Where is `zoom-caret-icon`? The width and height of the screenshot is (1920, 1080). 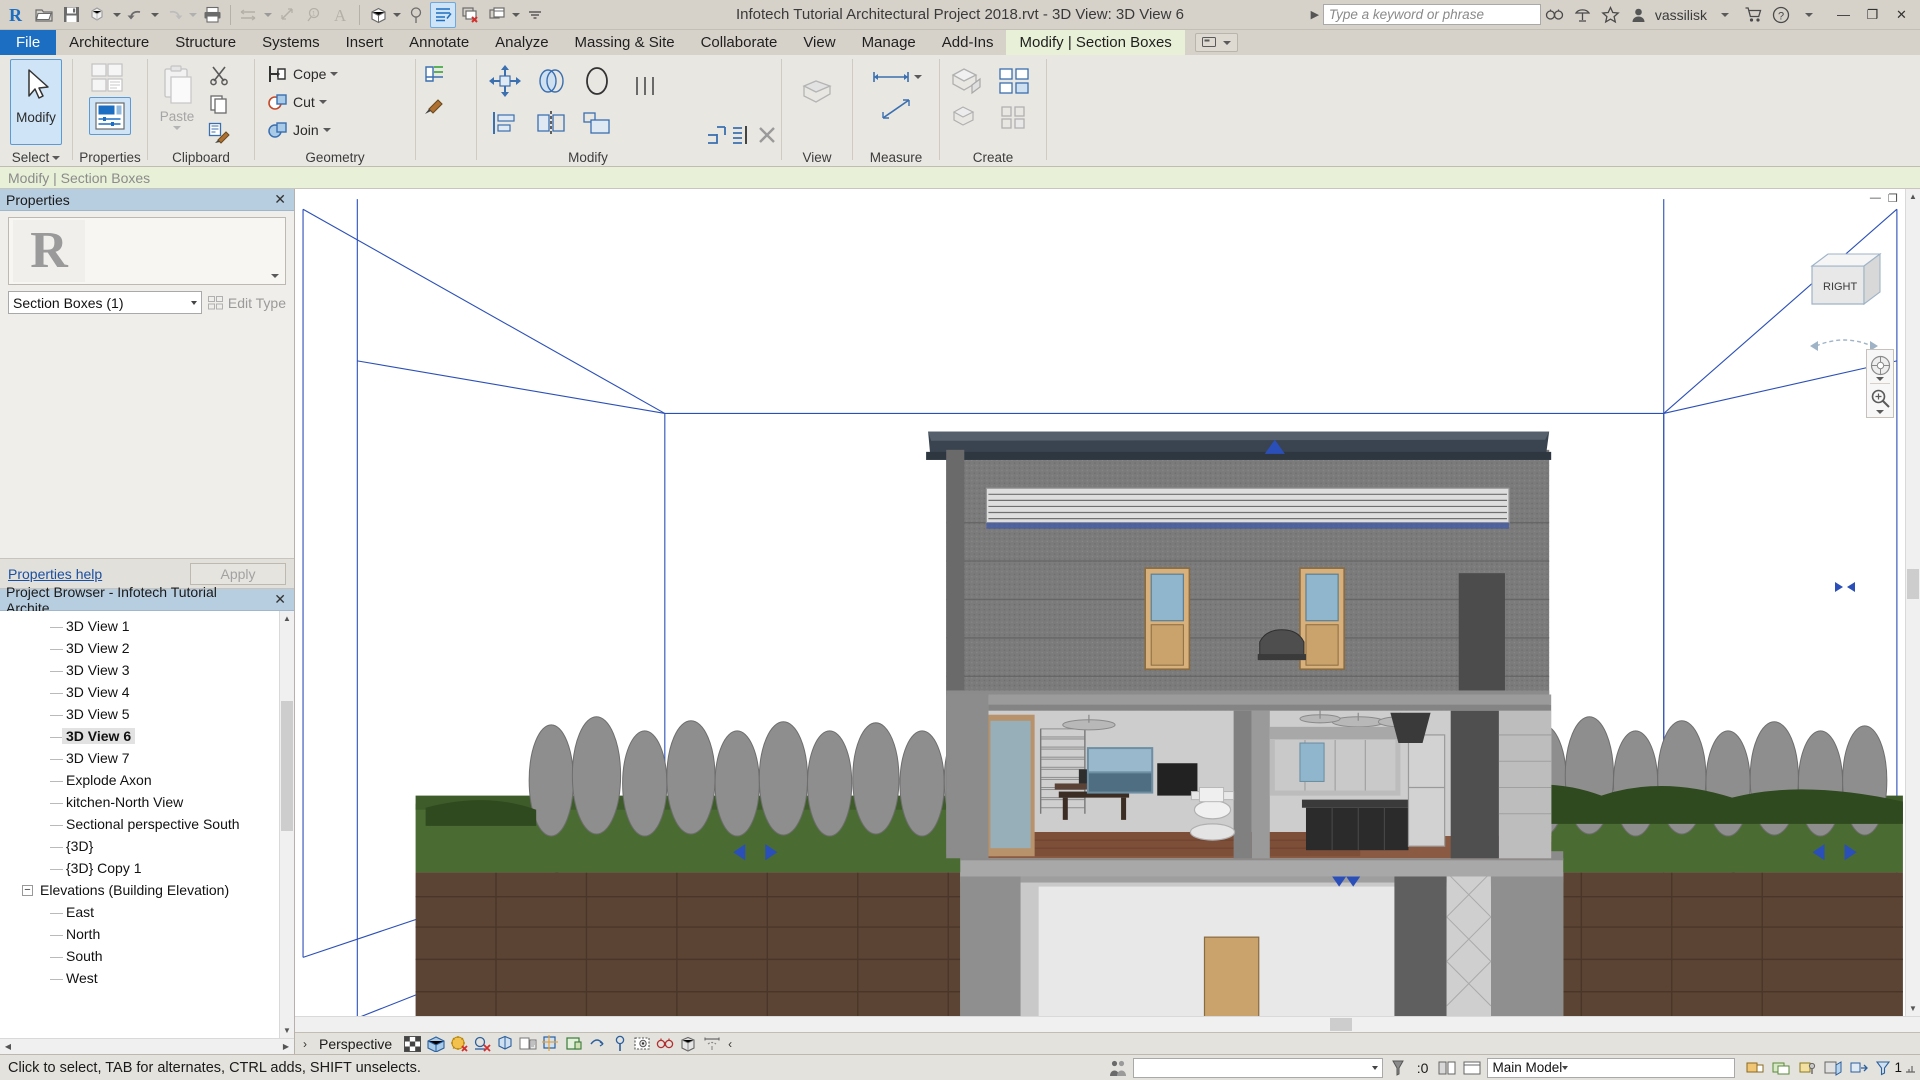
zoom-caret-icon is located at coordinates (1880, 412).